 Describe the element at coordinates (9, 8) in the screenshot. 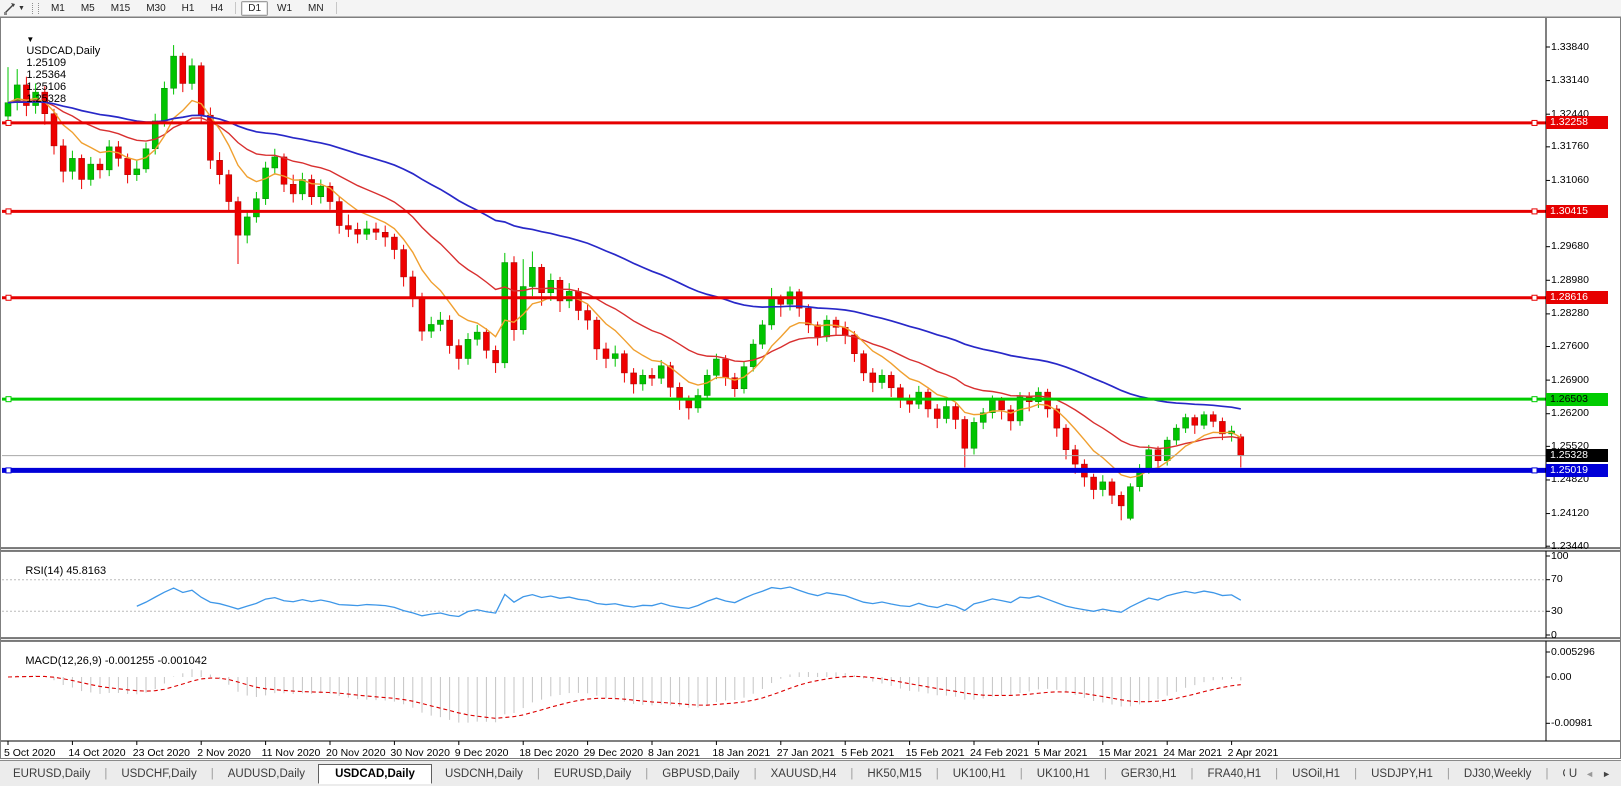

I see `cursor-tool-icon` at that location.